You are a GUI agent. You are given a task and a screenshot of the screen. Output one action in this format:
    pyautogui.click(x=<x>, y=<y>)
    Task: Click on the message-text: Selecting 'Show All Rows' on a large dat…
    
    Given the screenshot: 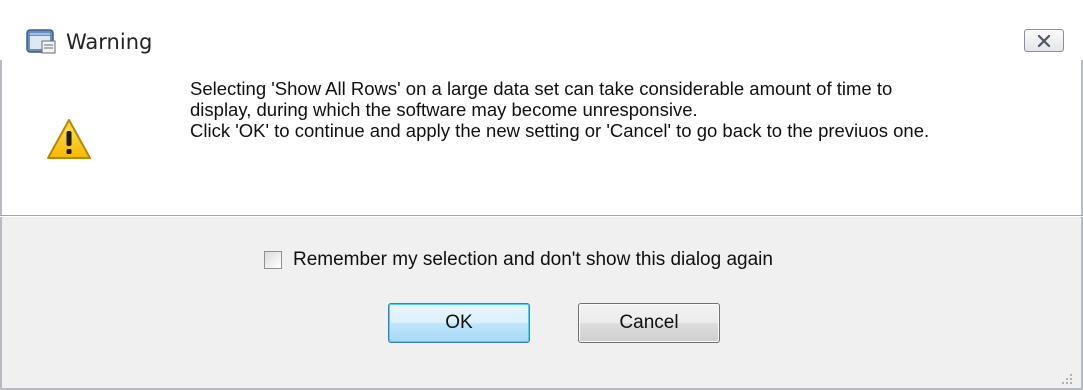 What is the action you would take?
    pyautogui.click(x=630, y=109)
    